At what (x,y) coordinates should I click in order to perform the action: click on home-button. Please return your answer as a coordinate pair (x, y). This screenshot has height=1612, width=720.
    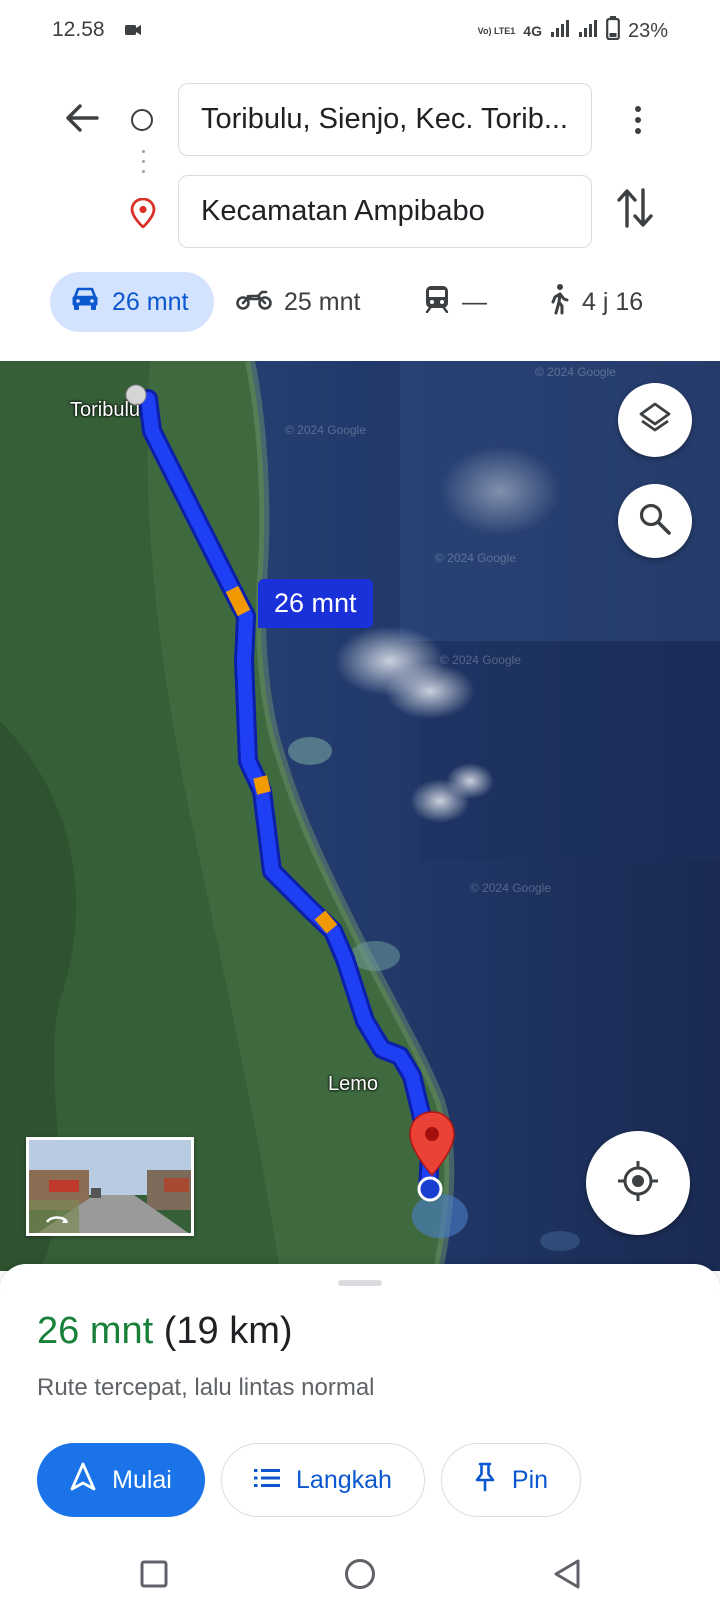
    Looking at the image, I should click on (360, 1576).